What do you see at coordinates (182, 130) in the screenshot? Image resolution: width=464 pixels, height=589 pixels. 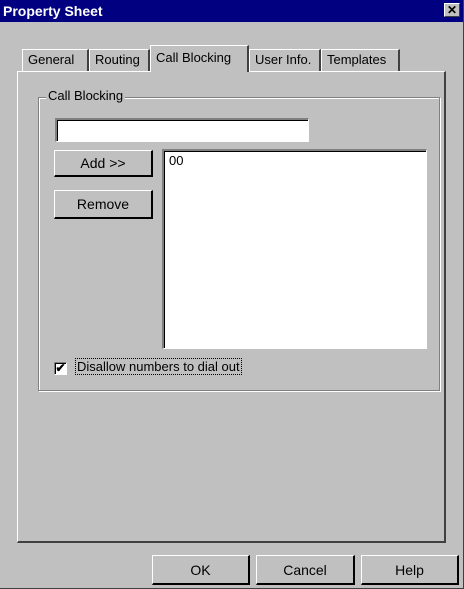 I see `number-input` at bounding box center [182, 130].